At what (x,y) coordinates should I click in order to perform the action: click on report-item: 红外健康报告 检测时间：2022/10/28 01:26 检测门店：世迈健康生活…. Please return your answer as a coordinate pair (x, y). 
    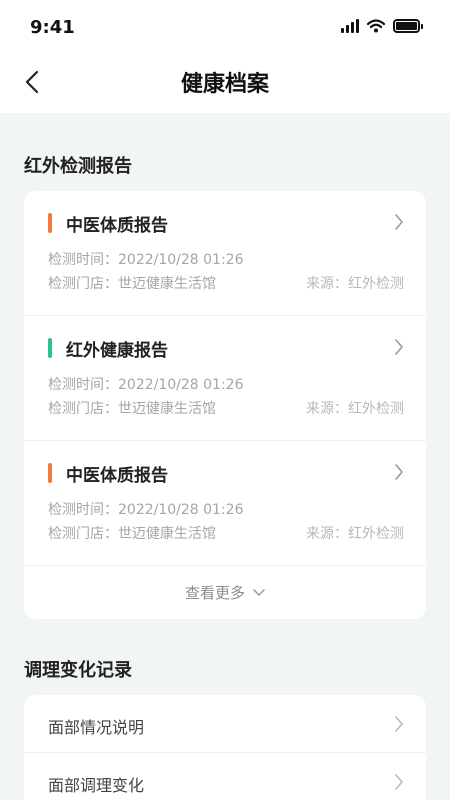
    Looking at the image, I should click on (225, 378).